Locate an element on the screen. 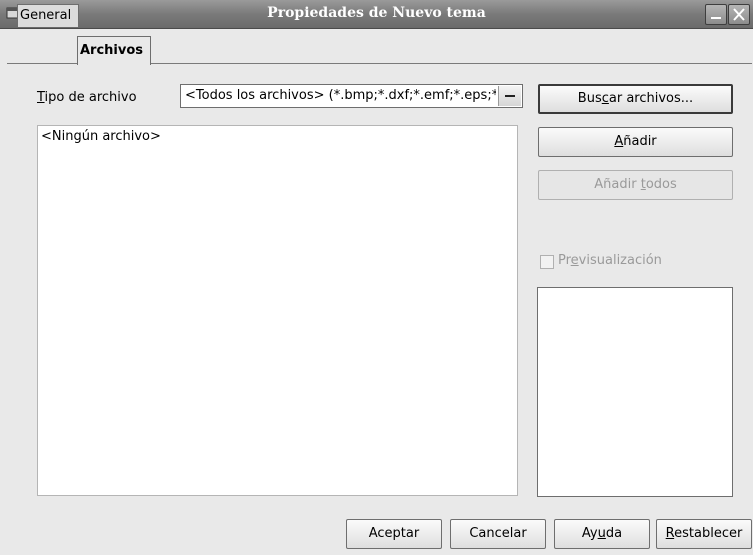 This screenshot has height=555, width=753. window-title: Propiedades de Nuevo tema is located at coordinates (376, 13).